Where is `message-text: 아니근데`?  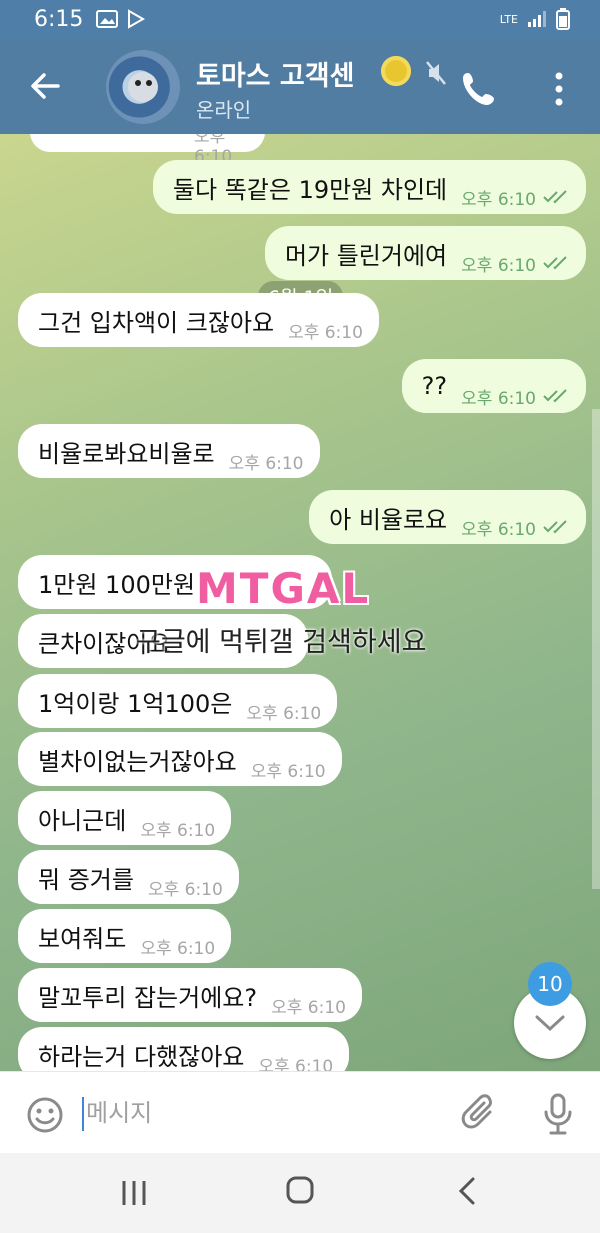
message-text: 아니근데 is located at coordinates (82, 820).